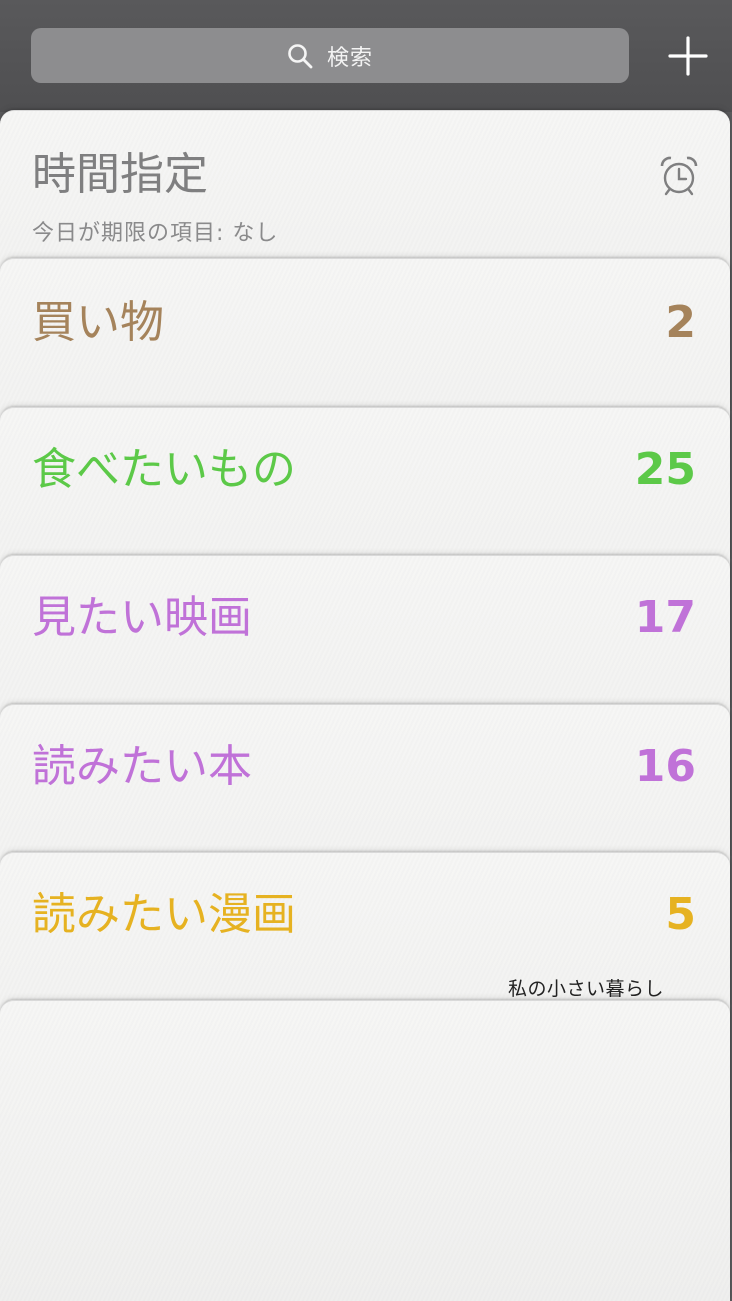 Image resolution: width=732 pixels, height=1301 pixels. What do you see at coordinates (120, 174) in the screenshot?
I see `scheduled-title: 時間指定` at bounding box center [120, 174].